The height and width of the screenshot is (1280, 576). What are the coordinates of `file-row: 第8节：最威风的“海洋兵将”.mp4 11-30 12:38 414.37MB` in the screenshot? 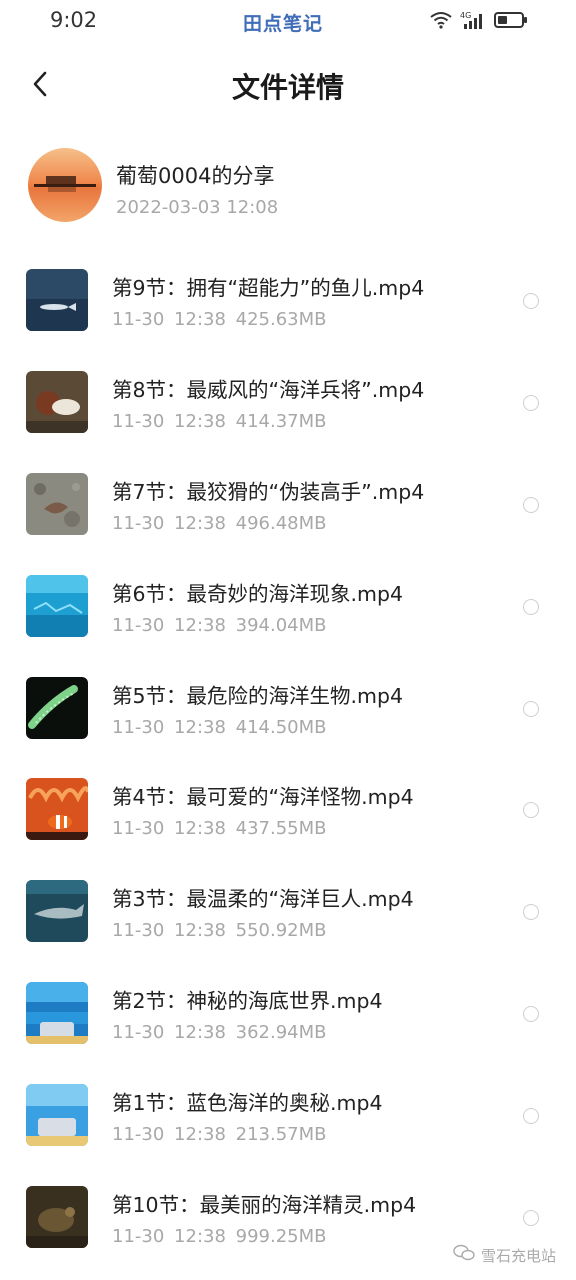 It's located at (288, 408).